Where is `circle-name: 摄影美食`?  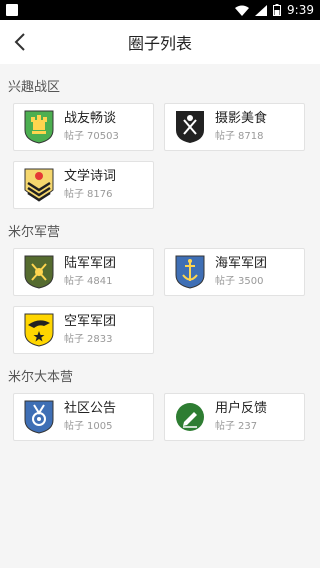 circle-name: 摄影美食 is located at coordinates (241, 118).